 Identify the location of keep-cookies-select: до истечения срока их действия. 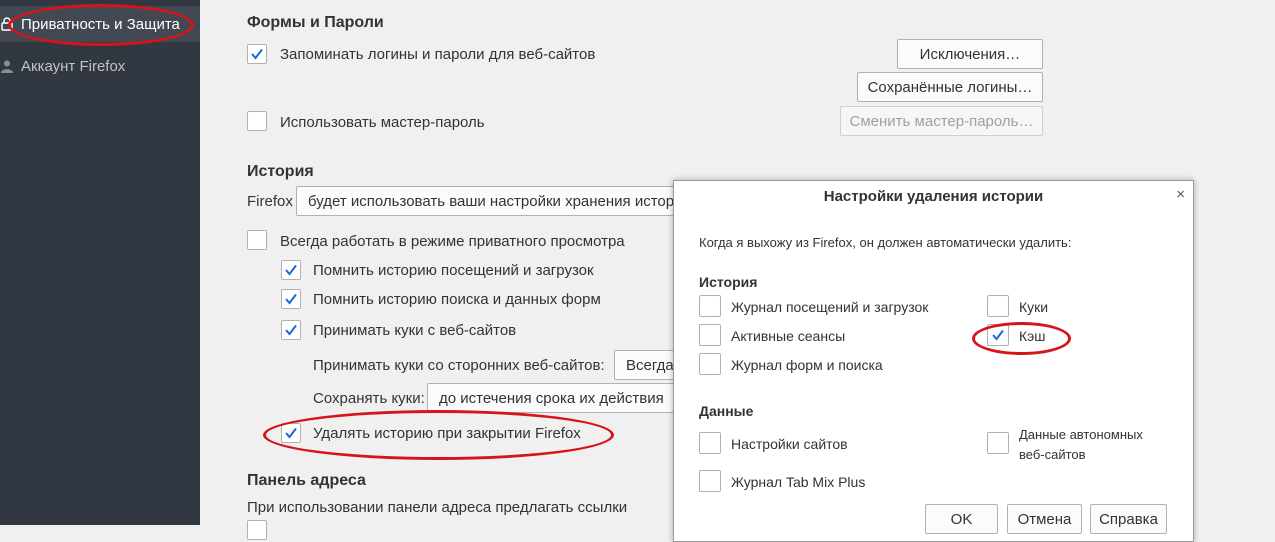
(550, 398).